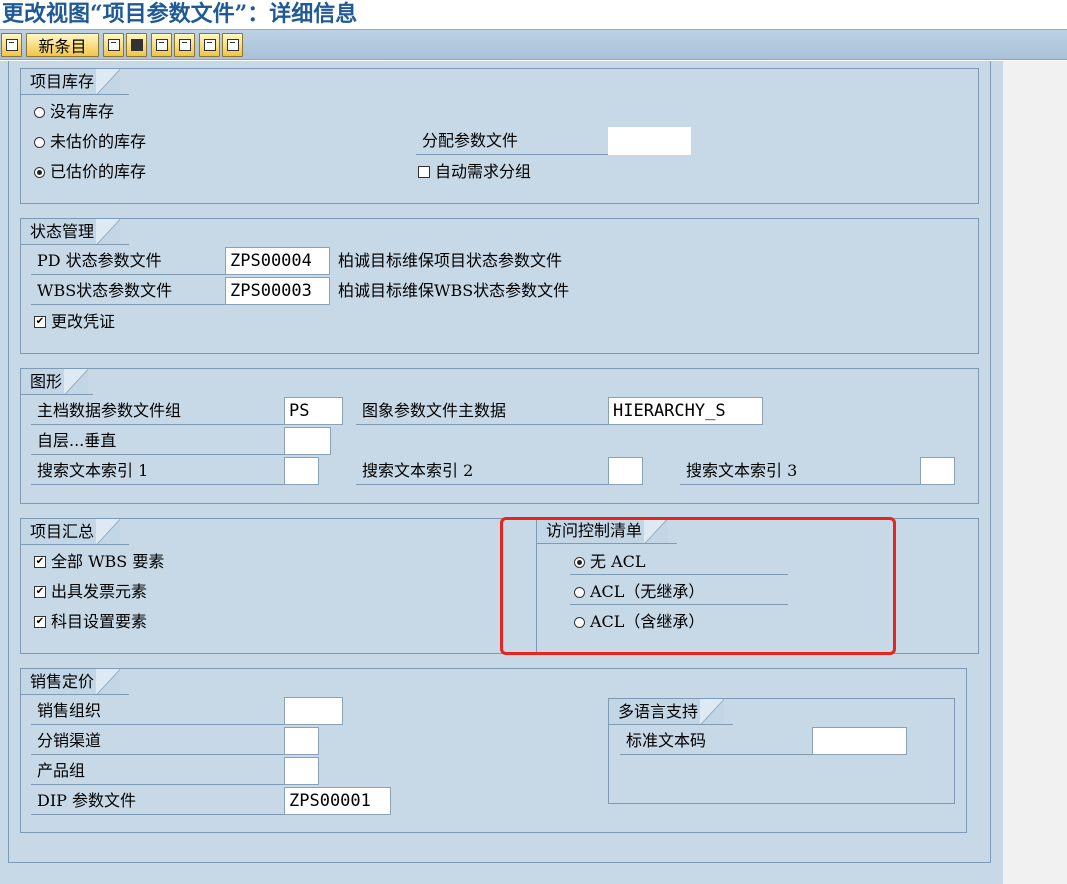 This screenshot has height=884, width=1067. I want to click on pd-status-profile-description: 柏诚目标维保项目状态参数文件, so click(450, 260).